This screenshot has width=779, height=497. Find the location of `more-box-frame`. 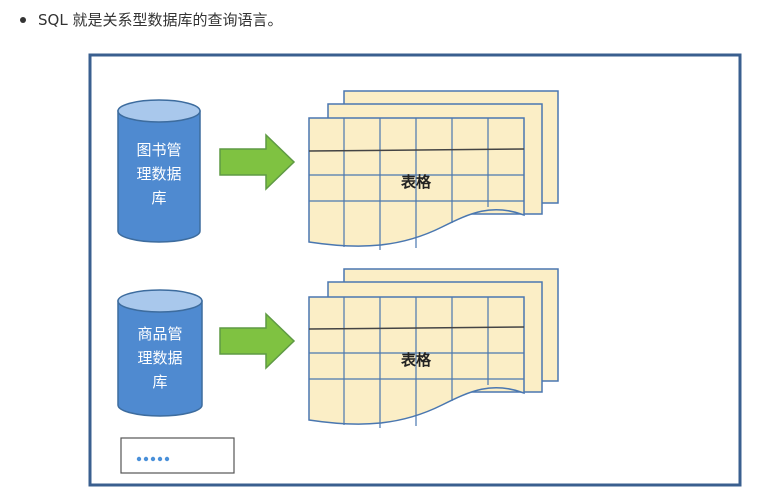

more-box-frame is located at coordinates (177, 455).